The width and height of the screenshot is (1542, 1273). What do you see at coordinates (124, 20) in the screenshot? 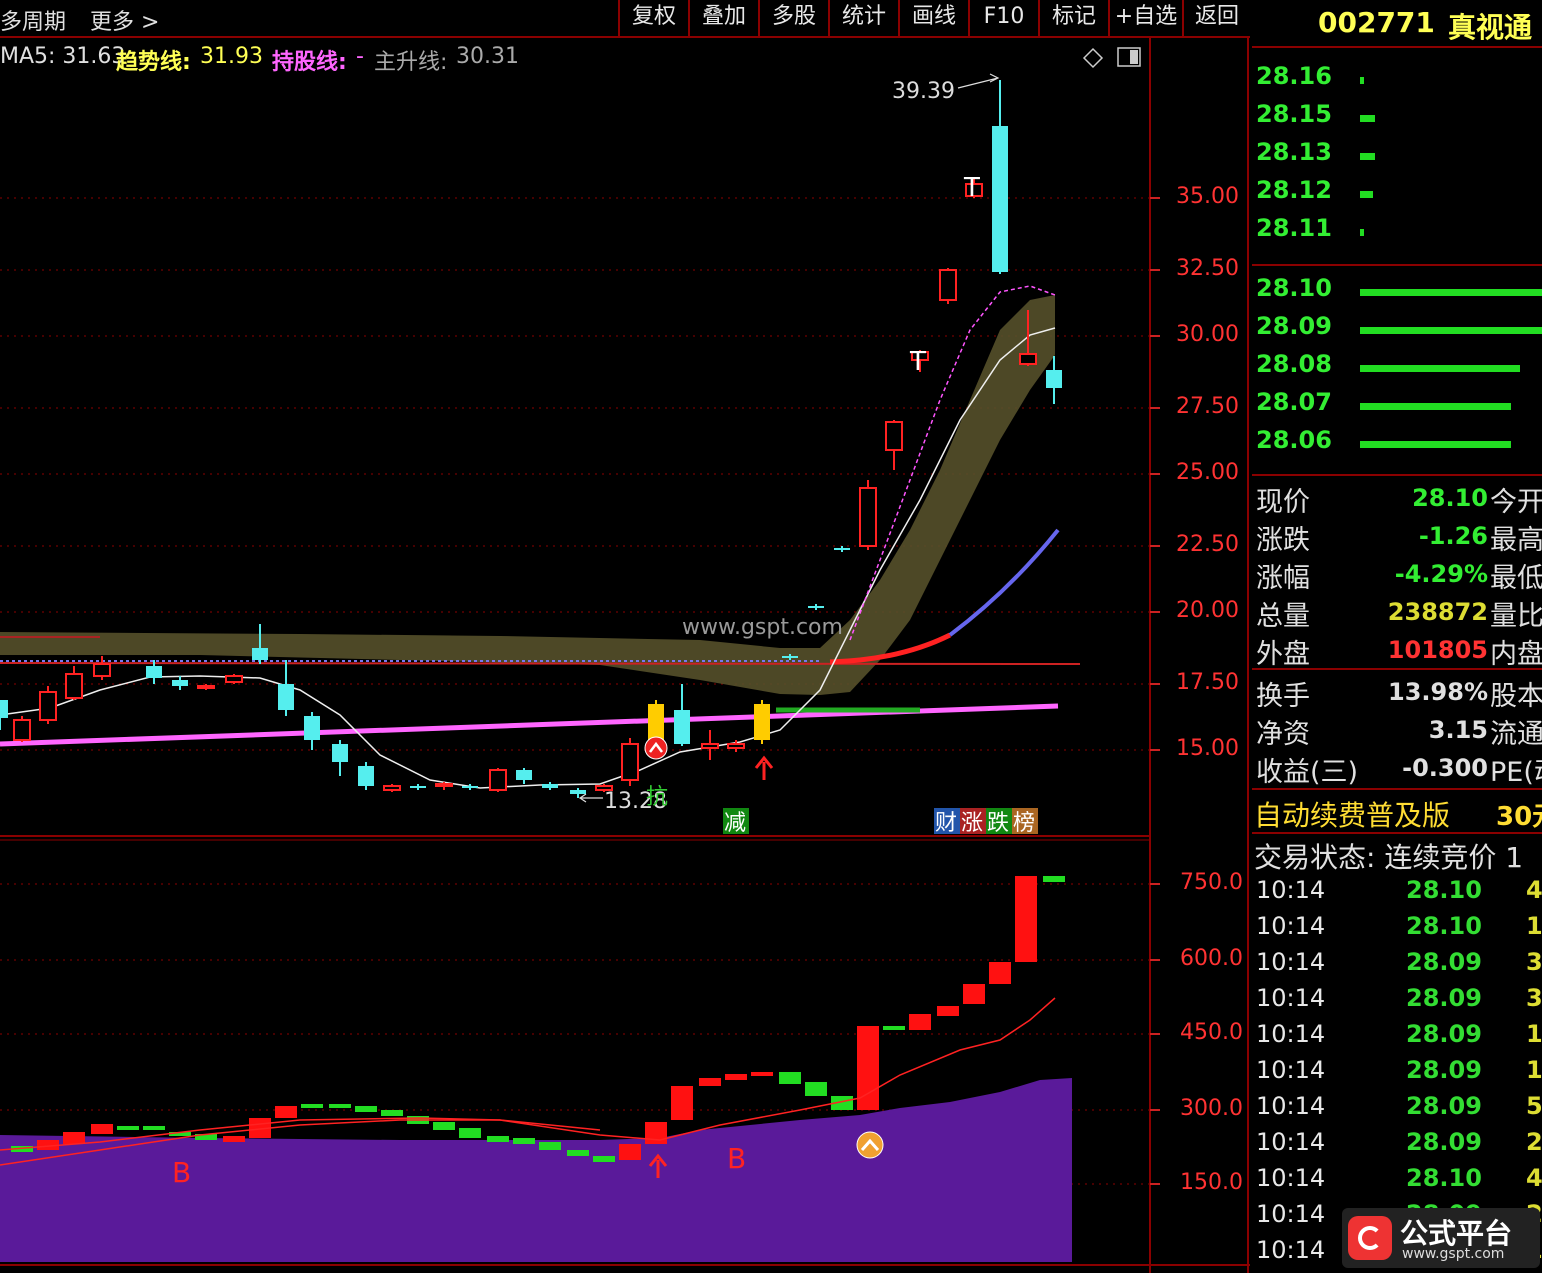
I see `more-menu-button: 更多 >` at bounding box center [124, 20].